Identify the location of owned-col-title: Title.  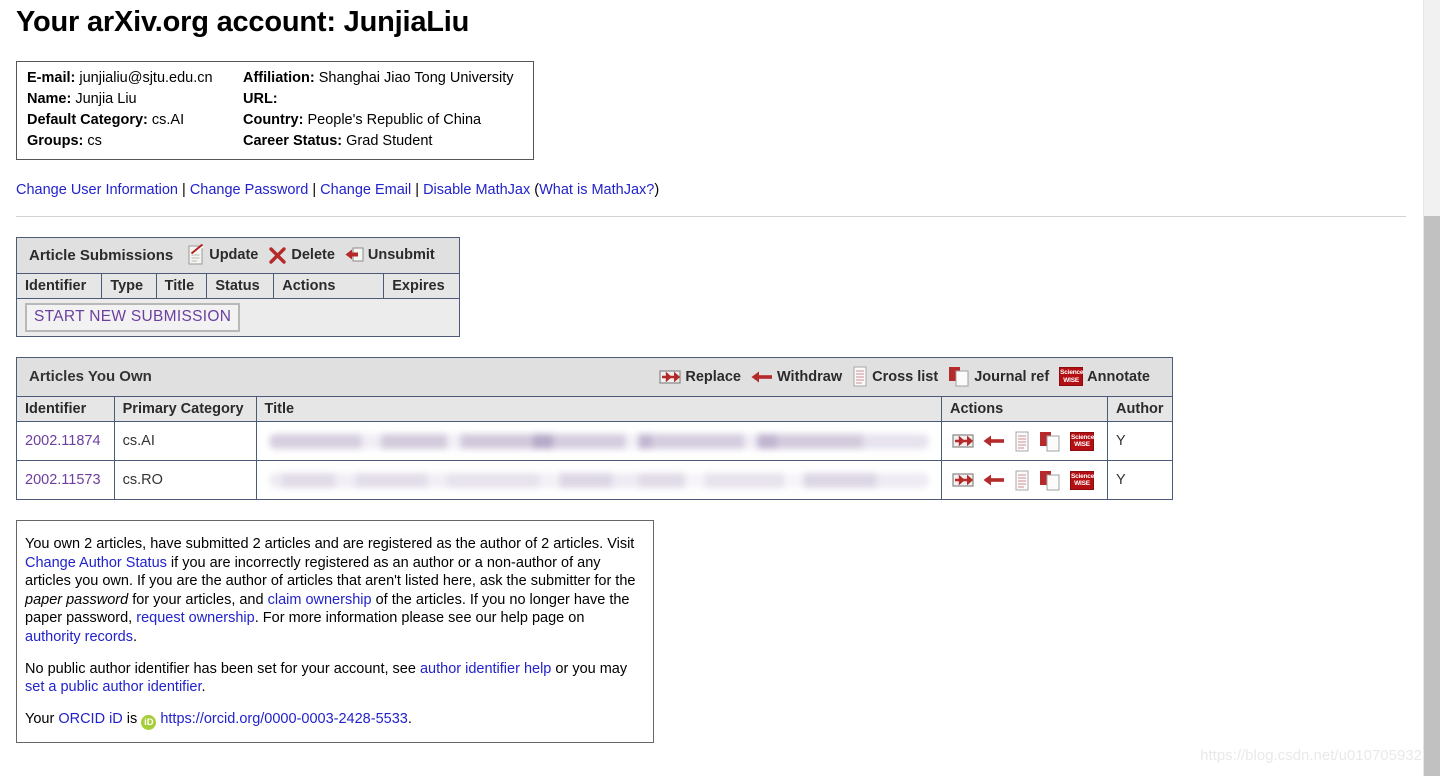
(598, 409).